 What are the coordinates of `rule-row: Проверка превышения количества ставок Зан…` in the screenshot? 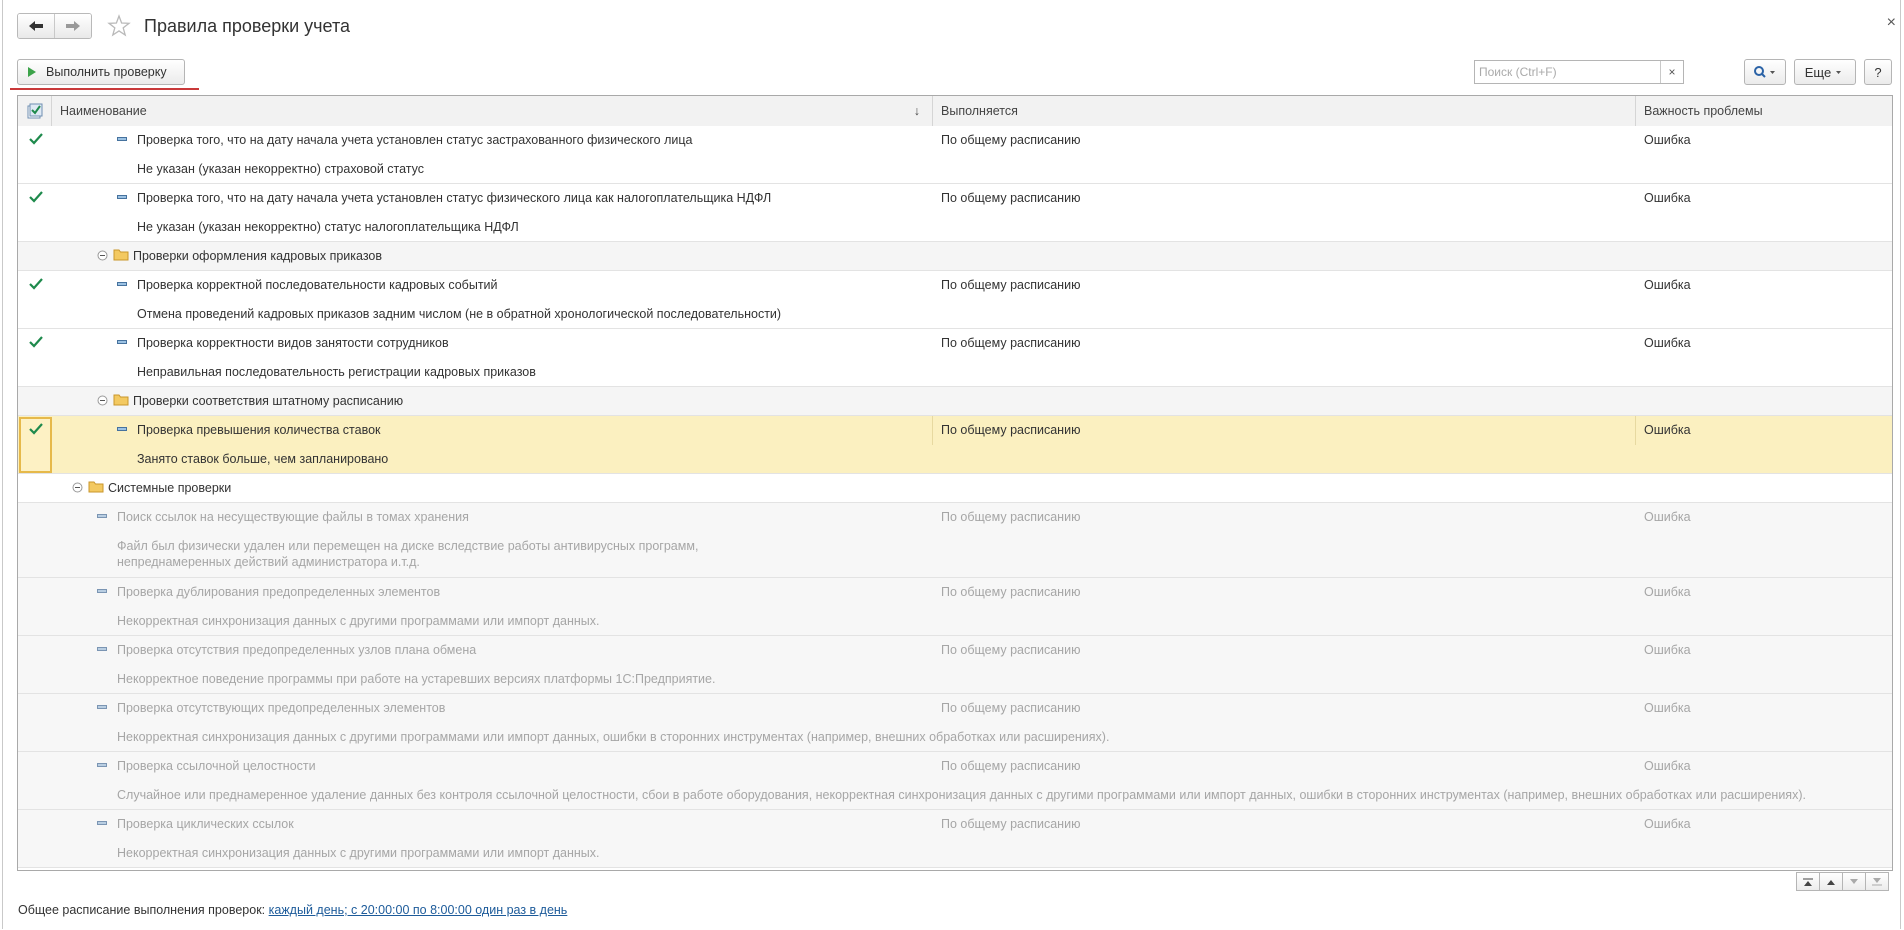 It's located at (955, 445).